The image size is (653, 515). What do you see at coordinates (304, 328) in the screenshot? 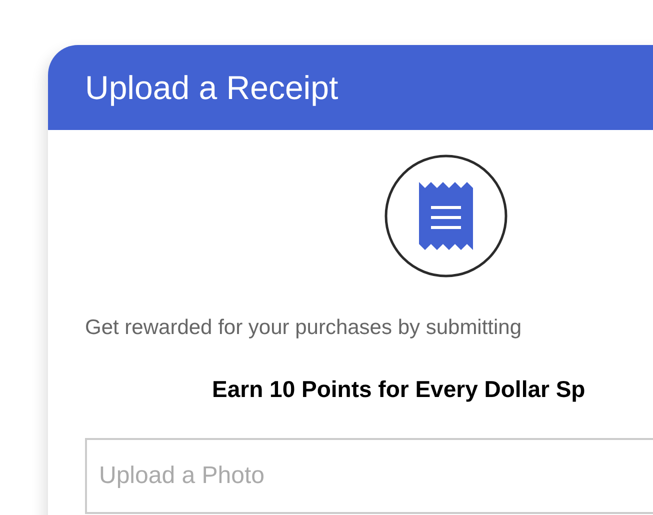
I see `description-text: Get rewarded for your purchases by submitting` at bounding box center [304, 328].